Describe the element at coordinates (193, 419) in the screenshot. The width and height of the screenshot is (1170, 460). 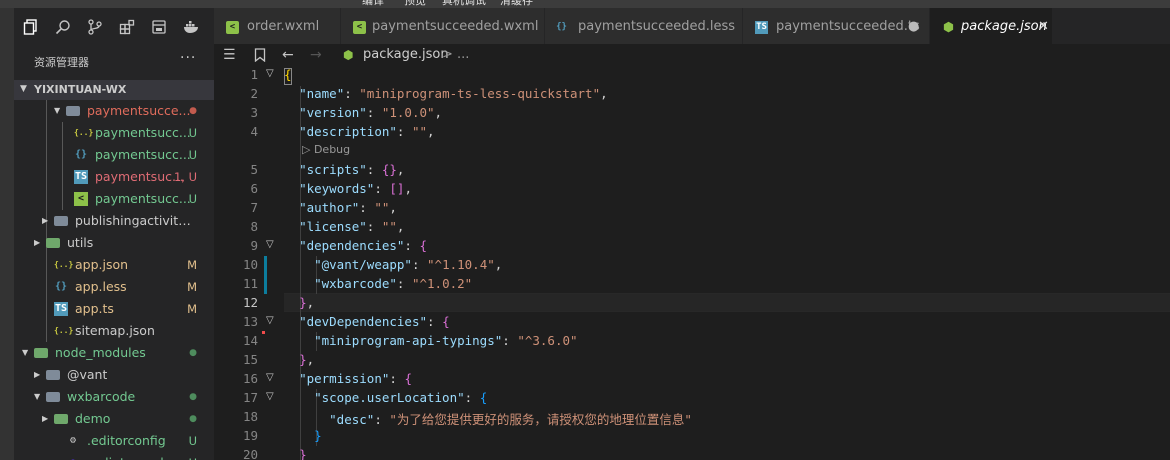
I see `git-status-badge: ●` at that location.